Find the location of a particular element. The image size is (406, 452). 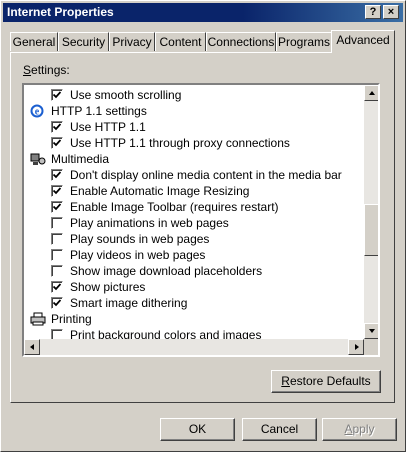

scroll-left-button is located at coordinates (32, 347).